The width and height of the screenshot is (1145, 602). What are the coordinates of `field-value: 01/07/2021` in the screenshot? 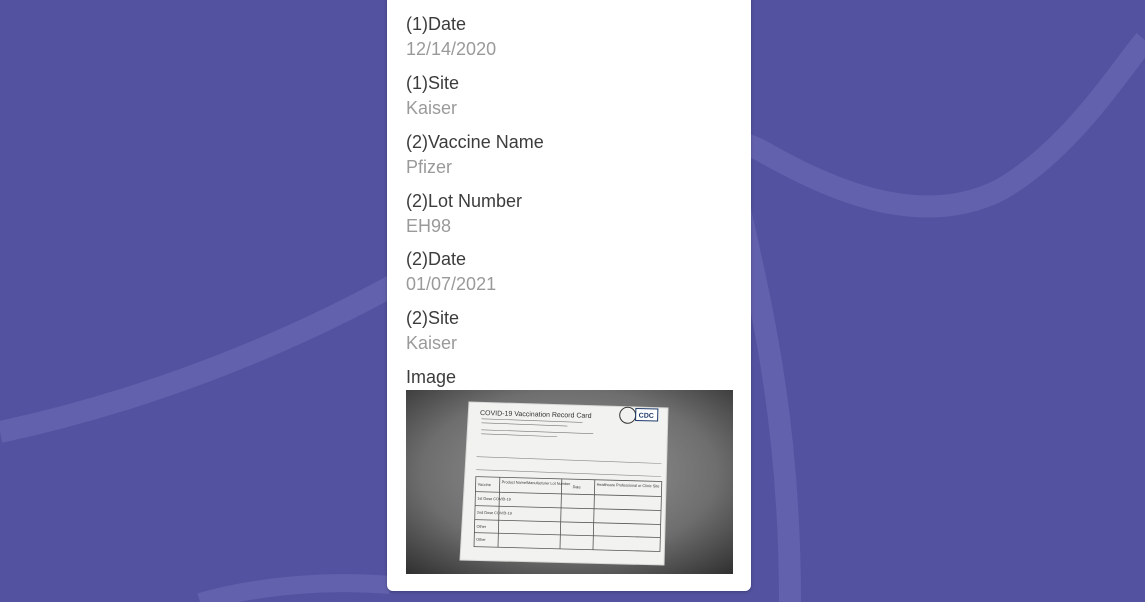 It's located at (451, 284).